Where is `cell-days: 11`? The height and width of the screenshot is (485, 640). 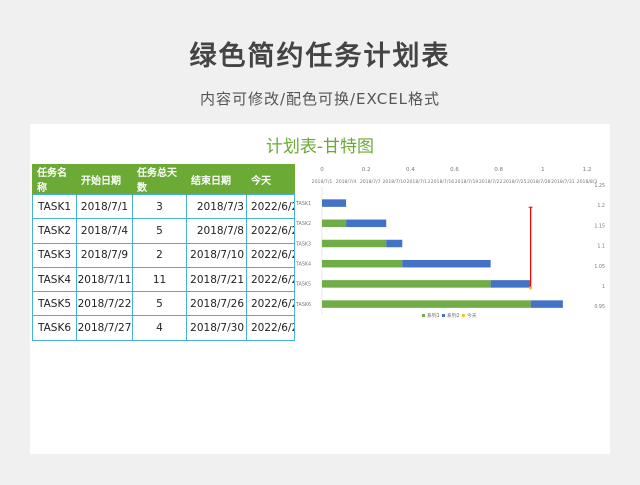 cell-days: 11 is located at coordinates (159, 279).